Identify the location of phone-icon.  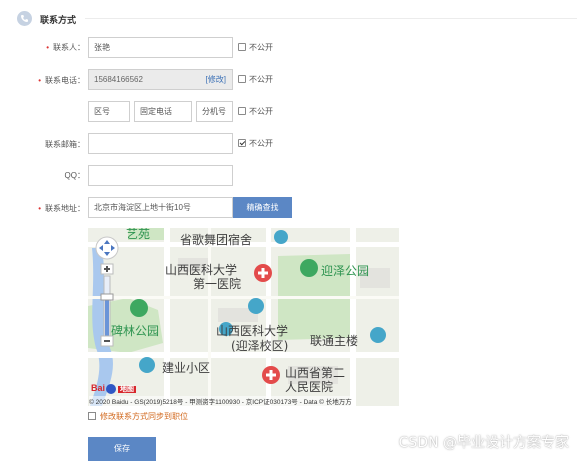
(24, 18).